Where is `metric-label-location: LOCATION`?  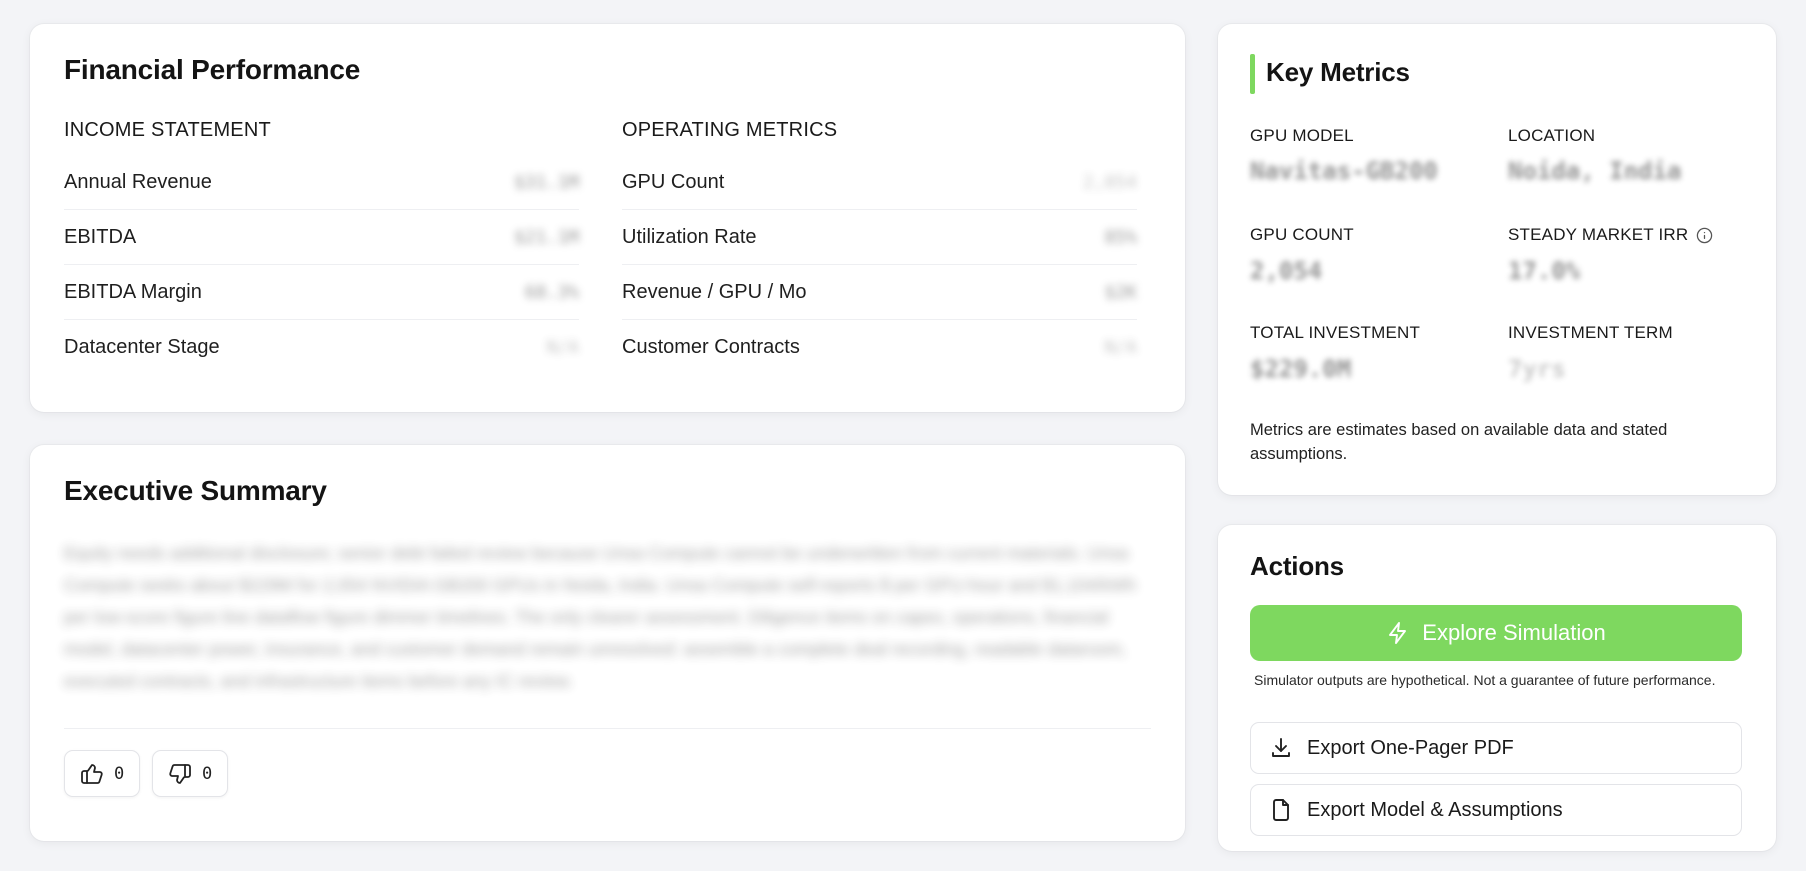
metric-label-location: LOCATION is located at coordinates (1552, 135).